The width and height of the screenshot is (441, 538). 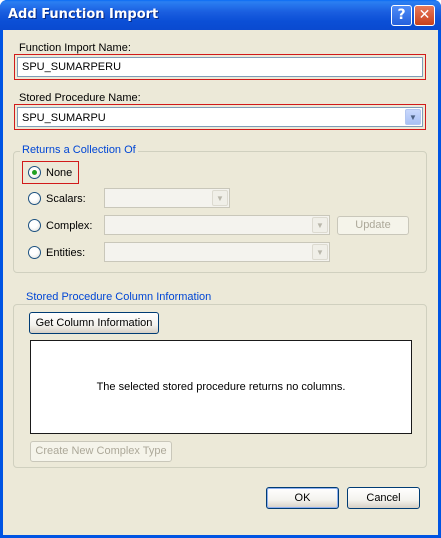 I want to click on none-radio, so click(x=34, y=172).